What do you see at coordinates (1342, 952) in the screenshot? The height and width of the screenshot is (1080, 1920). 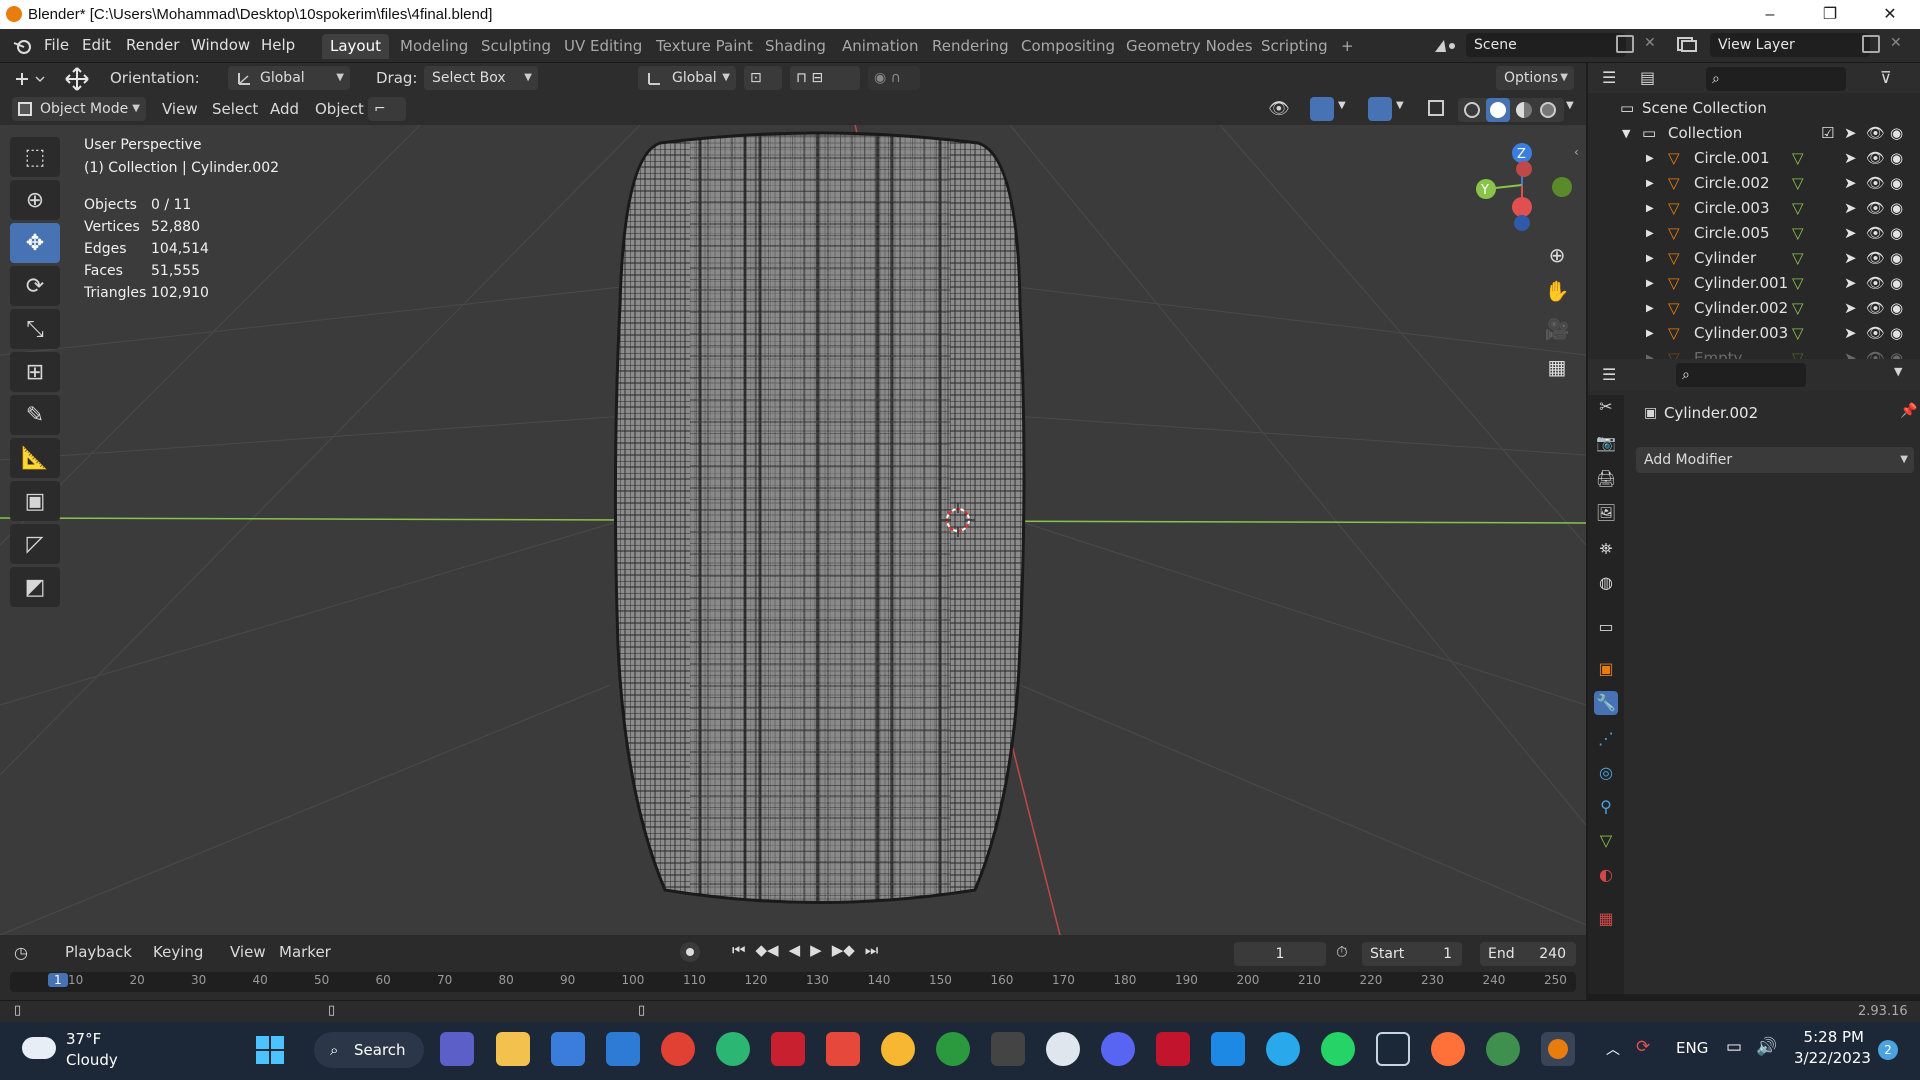 I see `preview-range-icon: ⏱` at bounding box center [1342, 952].